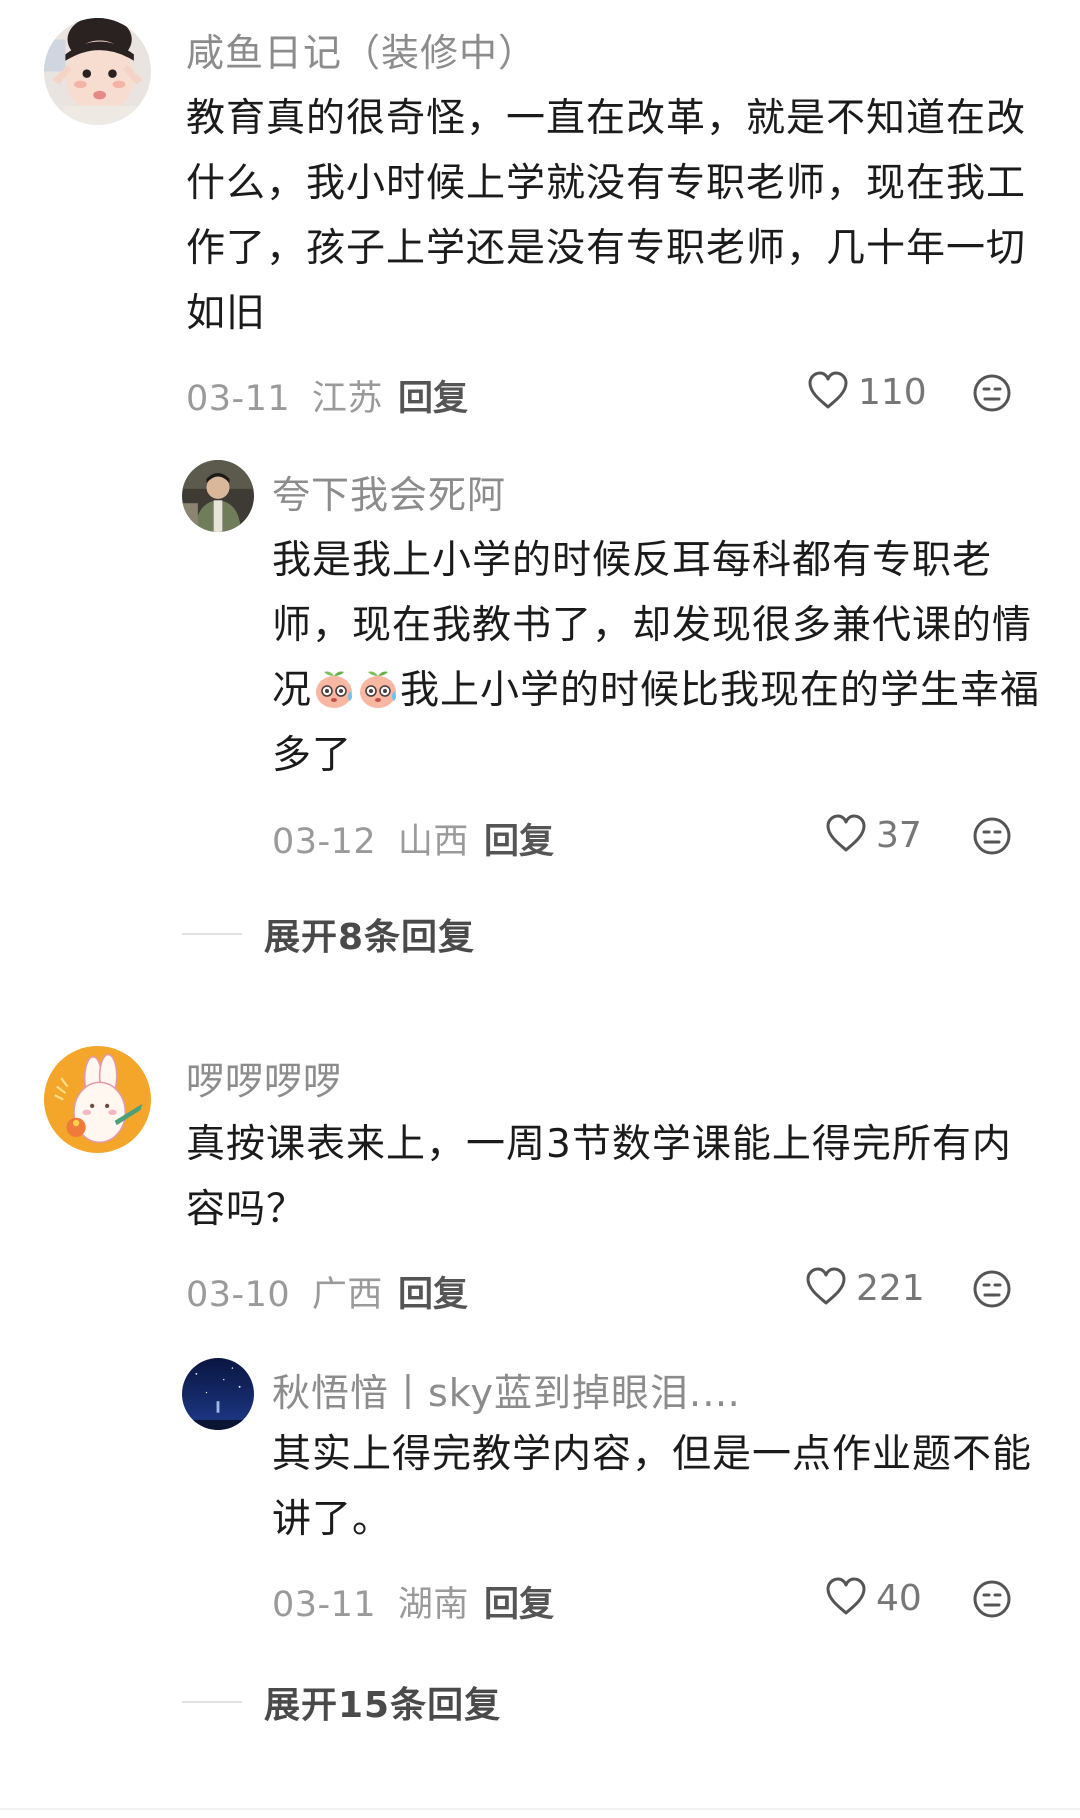  I want to click on toddler-photo-avatar, so click(97, 71).